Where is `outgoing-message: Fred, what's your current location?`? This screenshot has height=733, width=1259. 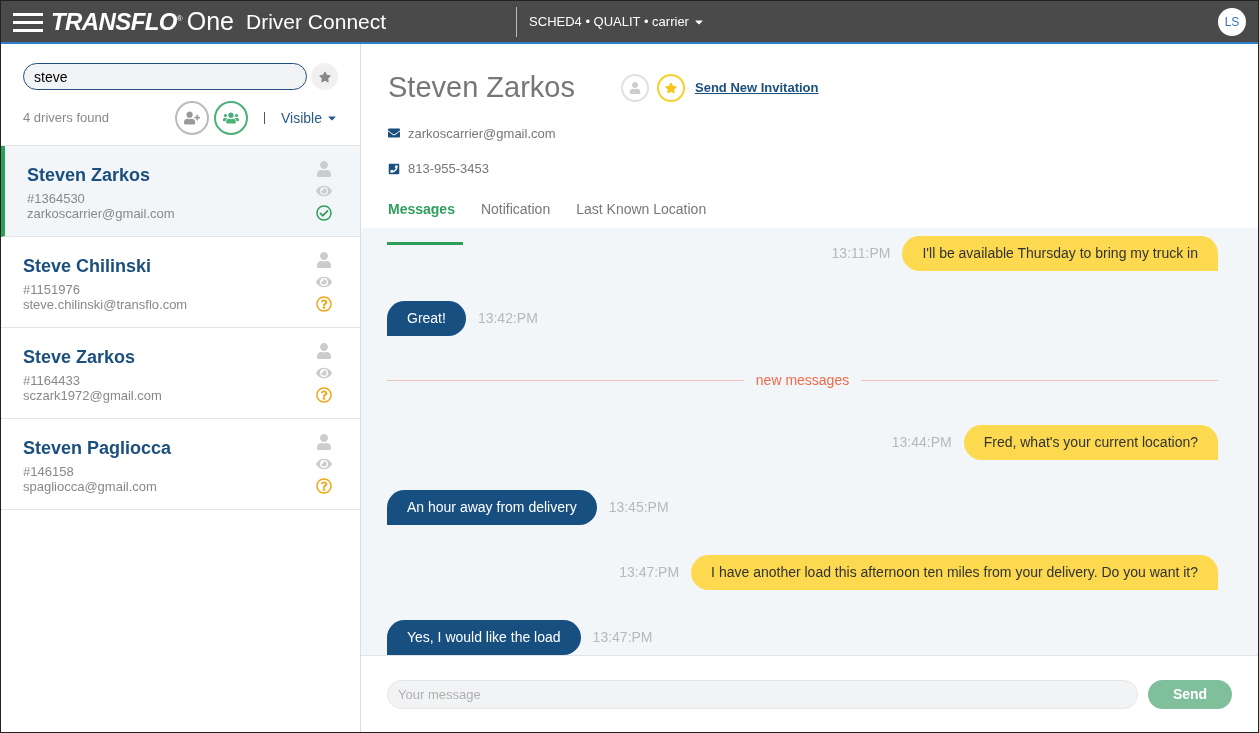 outgoing-message: Fred, what's your current location? is located at coordinates (1090, 442).